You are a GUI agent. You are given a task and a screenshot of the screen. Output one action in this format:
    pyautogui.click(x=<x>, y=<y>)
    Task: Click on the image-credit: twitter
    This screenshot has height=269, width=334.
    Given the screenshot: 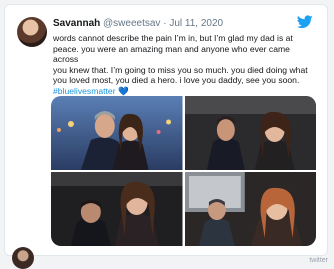 What is the action you would take?
    pyautogui.click(x=318, y=260)
    